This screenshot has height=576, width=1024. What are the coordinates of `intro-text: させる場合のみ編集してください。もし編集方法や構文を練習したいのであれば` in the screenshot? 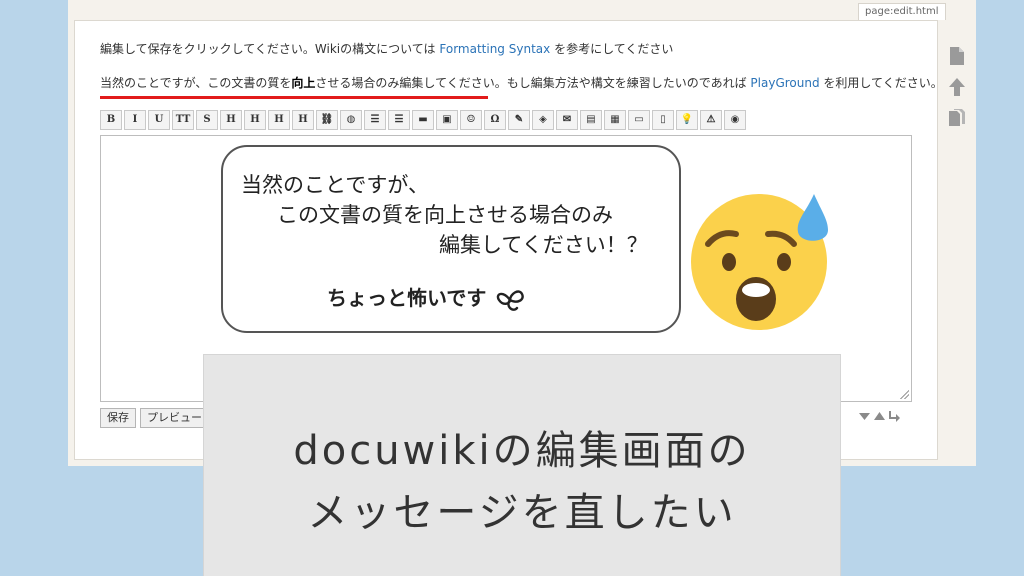 It's located at (531, 83).